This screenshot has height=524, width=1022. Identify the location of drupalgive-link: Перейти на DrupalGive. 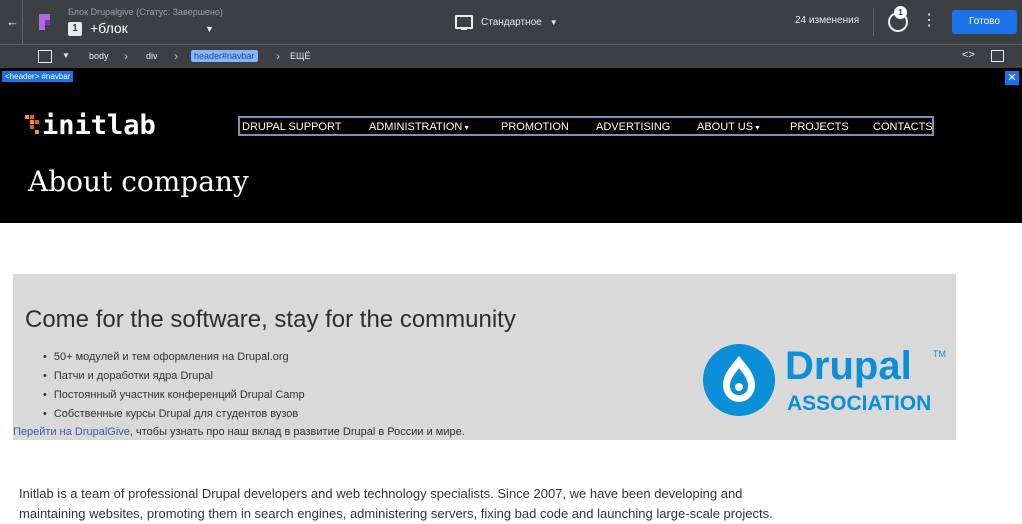
(71, 432).